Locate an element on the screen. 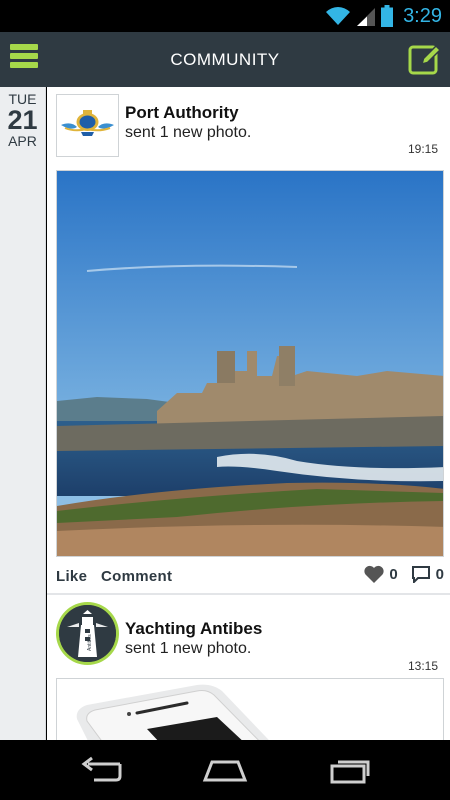  heart-icon is located at coordinates (374, 574).